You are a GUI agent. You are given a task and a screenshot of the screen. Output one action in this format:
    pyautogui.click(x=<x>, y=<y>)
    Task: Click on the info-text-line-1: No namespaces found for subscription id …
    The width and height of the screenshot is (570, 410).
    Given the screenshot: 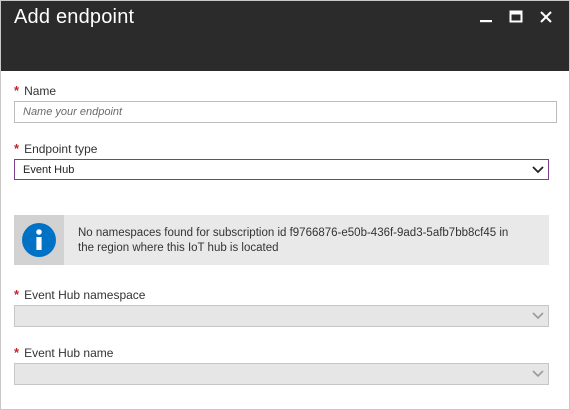 What is the action you would take?
    pyautogui.click(x=293, y=233)
    